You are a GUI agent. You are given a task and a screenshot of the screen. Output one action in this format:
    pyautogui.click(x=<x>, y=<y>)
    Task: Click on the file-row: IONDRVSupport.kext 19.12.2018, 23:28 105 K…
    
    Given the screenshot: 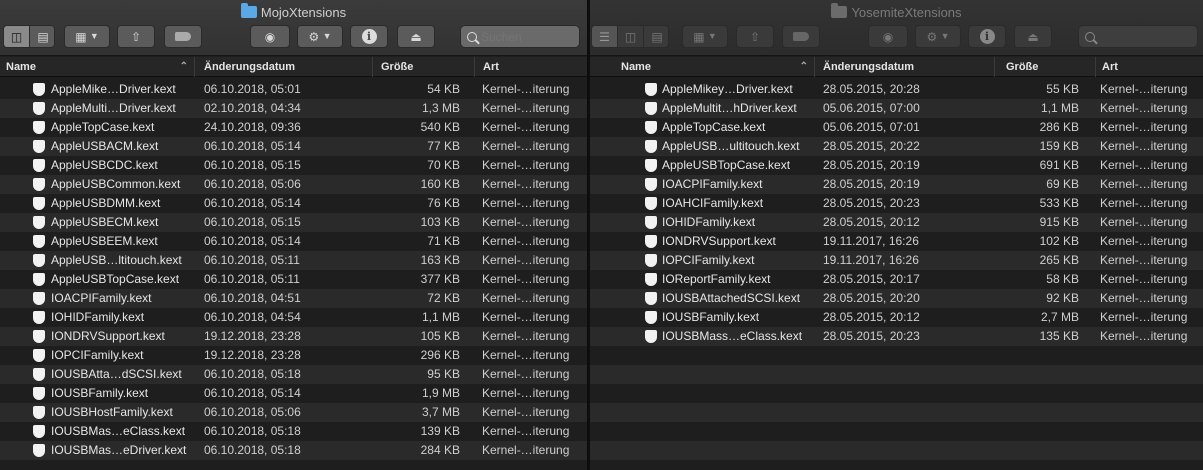 What is the action you would take?
    pyautogui.click(x=293, y=336)
    